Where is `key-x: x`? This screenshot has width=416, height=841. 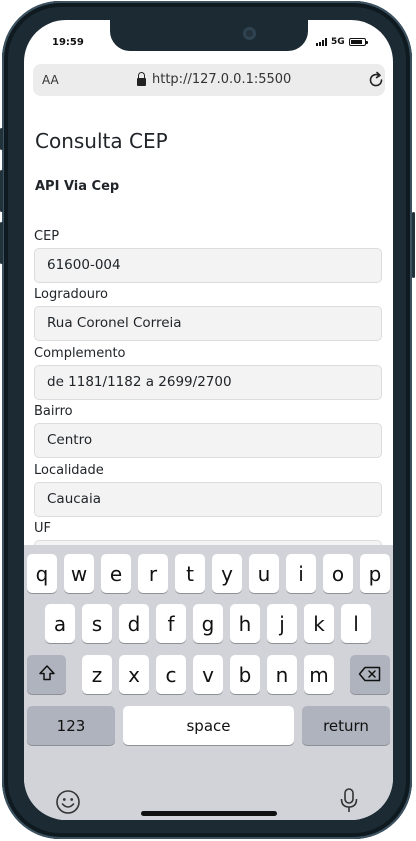 key-x: x is located at coordinates (134, 674).